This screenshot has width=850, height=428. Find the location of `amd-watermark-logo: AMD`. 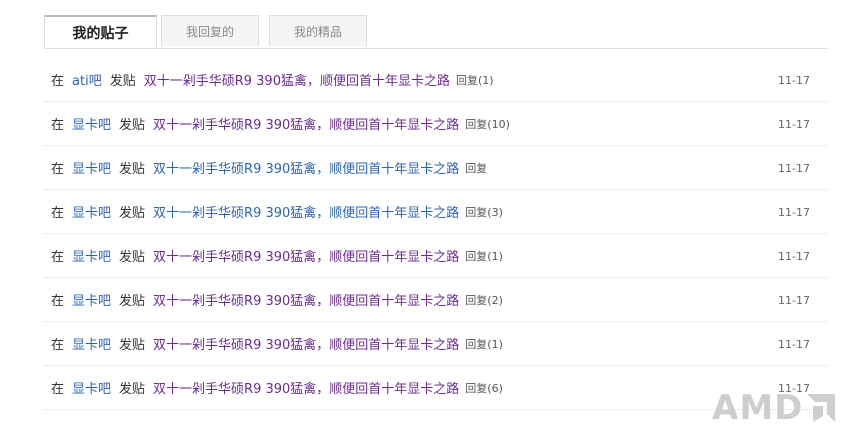

amd-watermark-logo: AMD is located at coordinates (774, 408).